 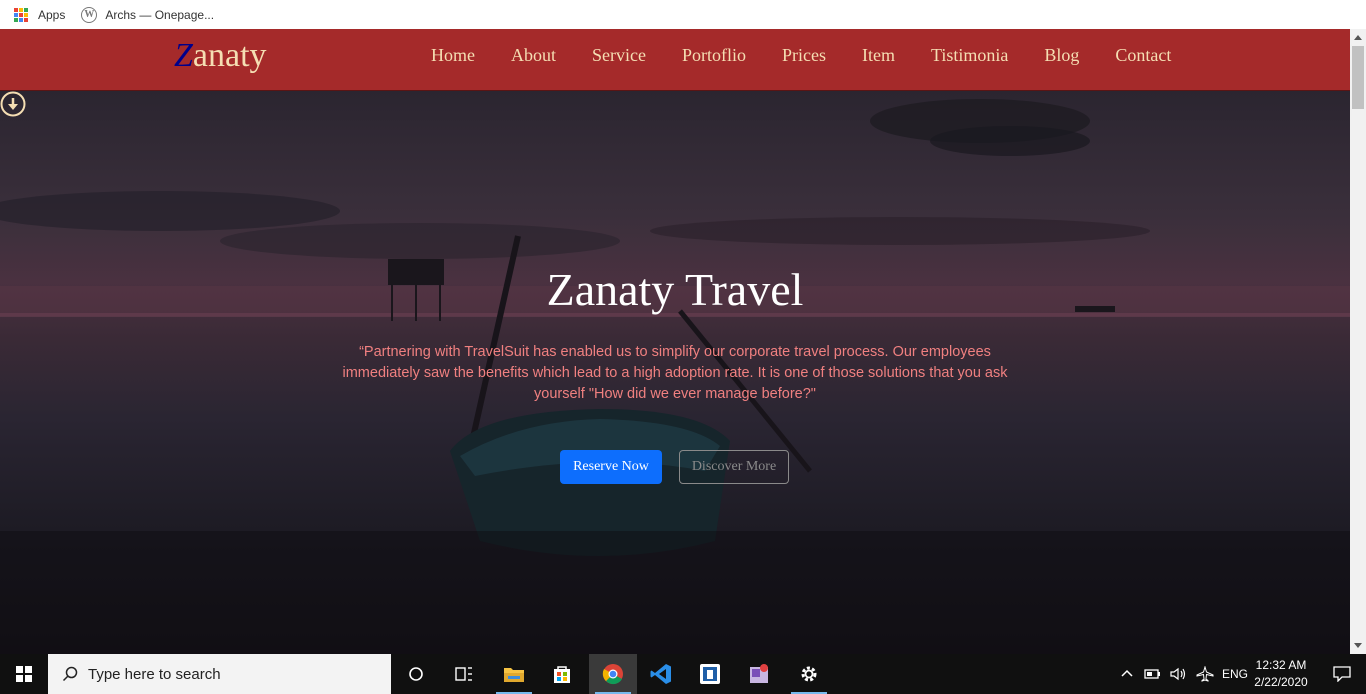 I want to click on arrow-down-circle-icon, so click(x=13, y=104).